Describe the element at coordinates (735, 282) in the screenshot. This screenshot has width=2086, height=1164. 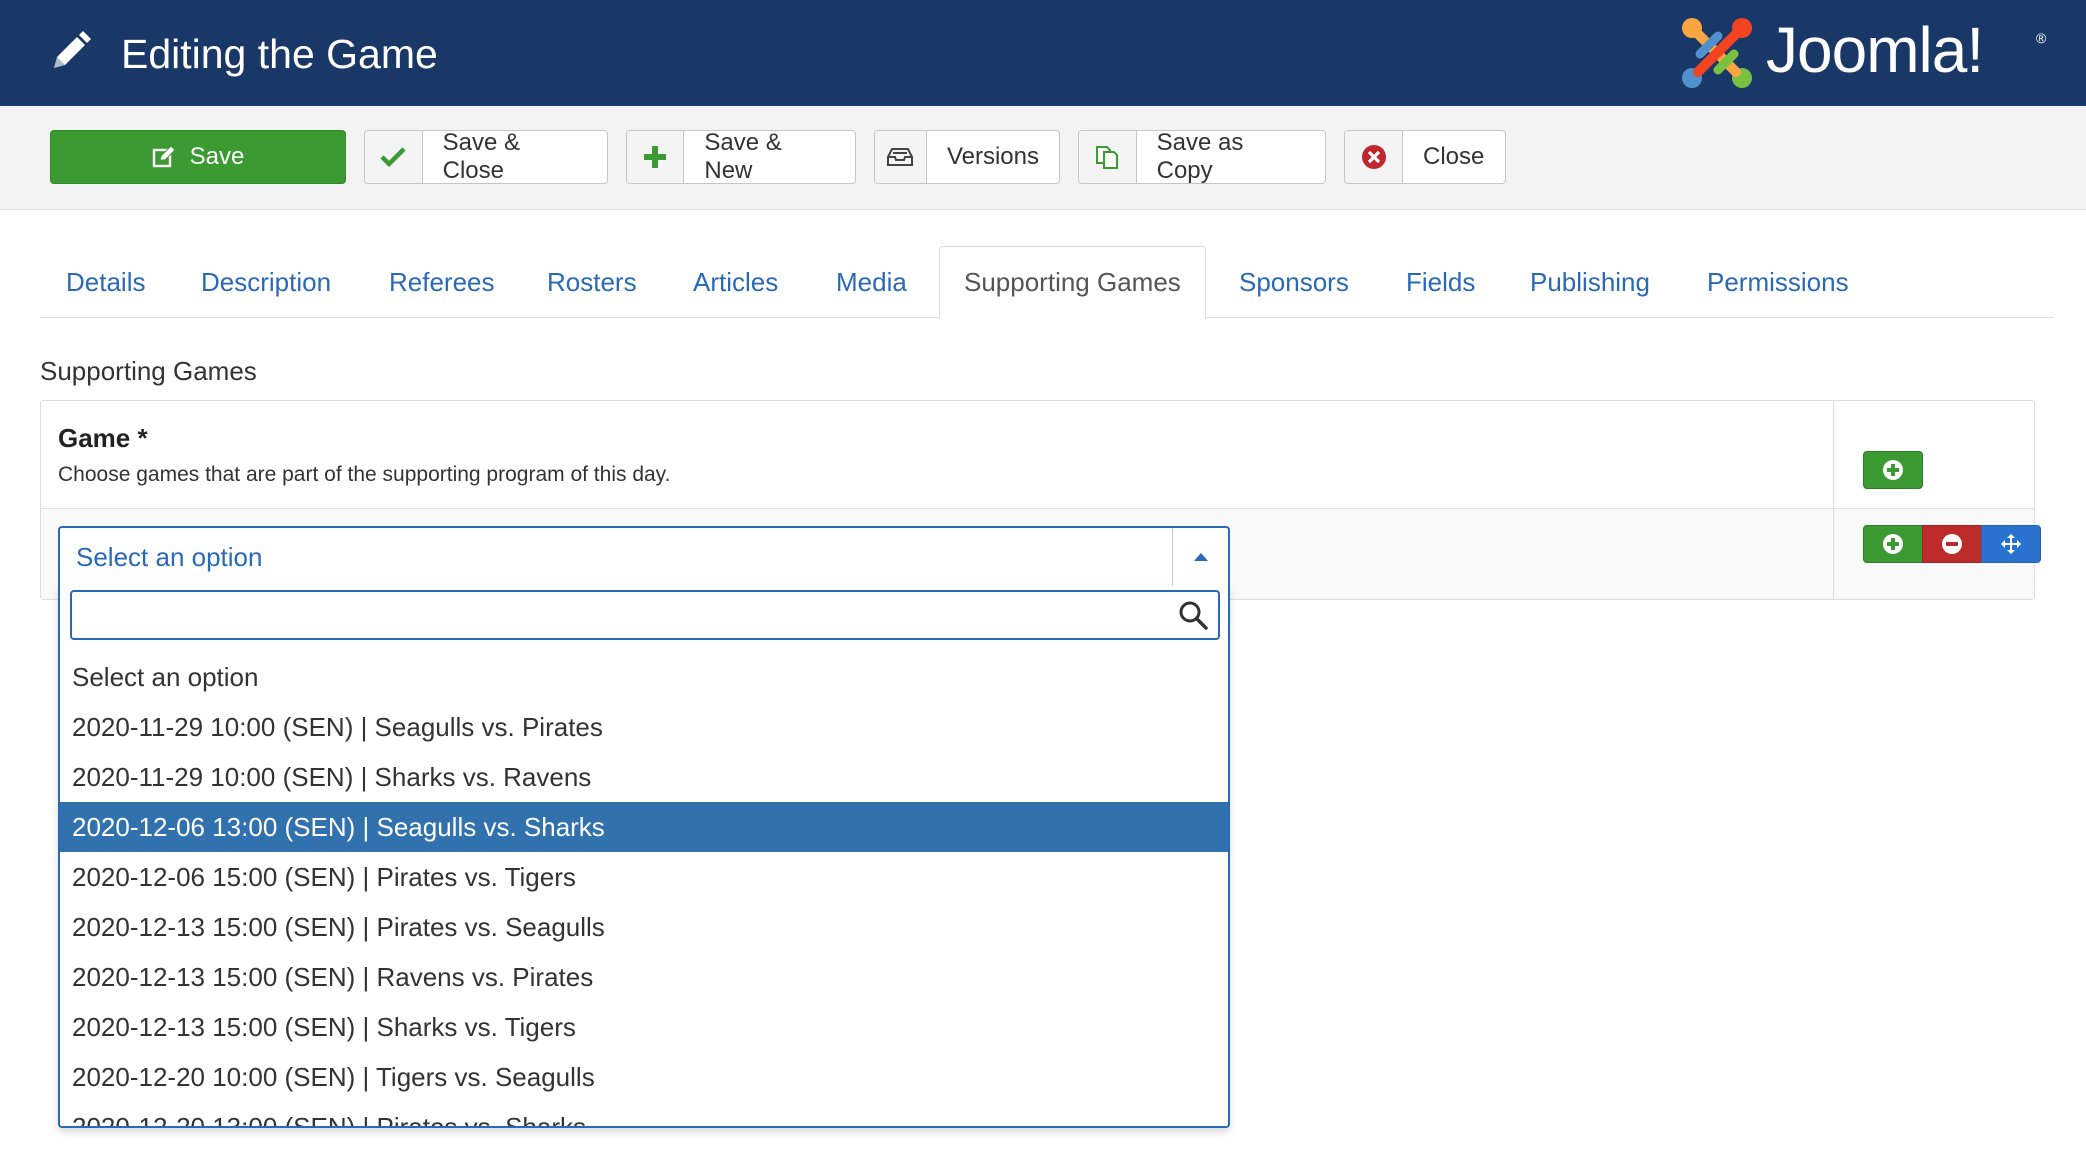
I see `tab-articles: Articles` at that location.